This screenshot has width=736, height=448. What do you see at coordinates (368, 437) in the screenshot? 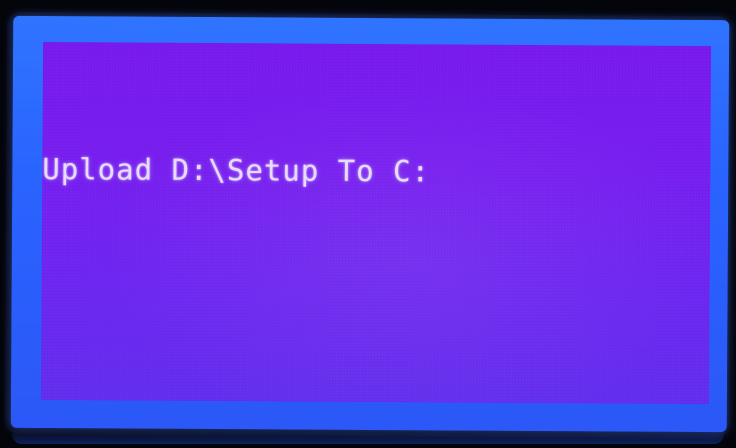
I see `bottom-backlight-glow` at bounding box center [368, 437].